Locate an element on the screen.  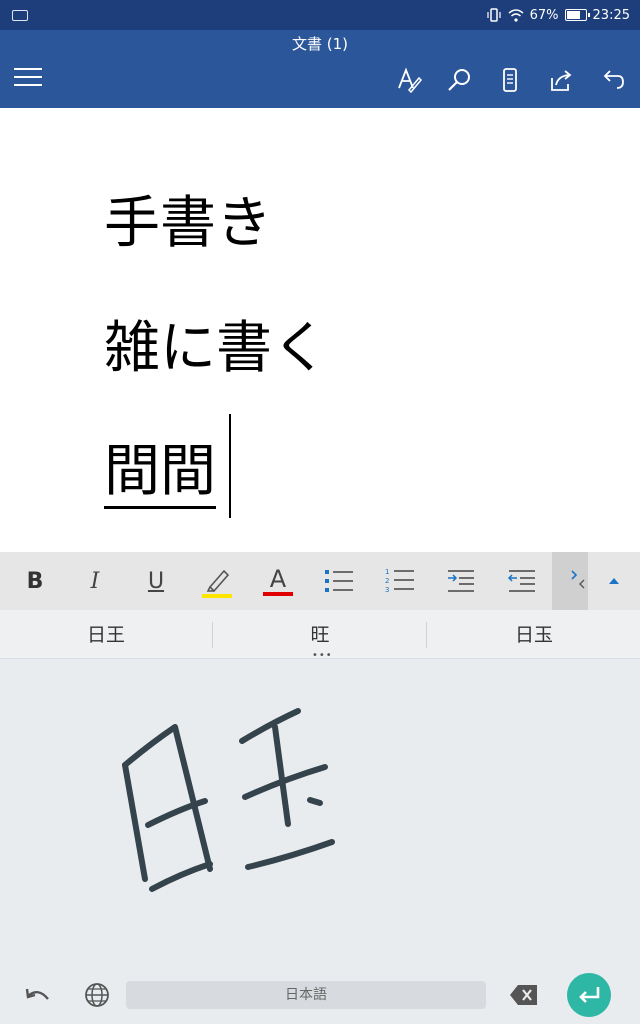
decrease-indent-button is located at coordinates (522, 581).